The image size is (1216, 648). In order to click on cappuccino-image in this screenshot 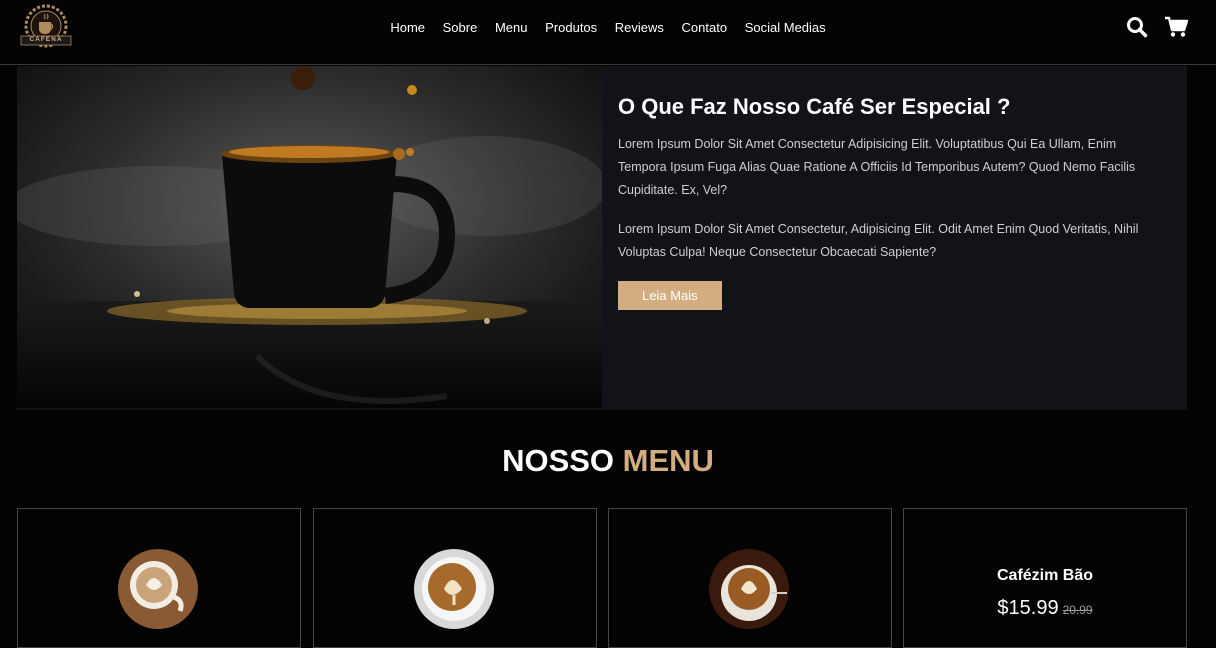, I will do `click(454, 589)`.